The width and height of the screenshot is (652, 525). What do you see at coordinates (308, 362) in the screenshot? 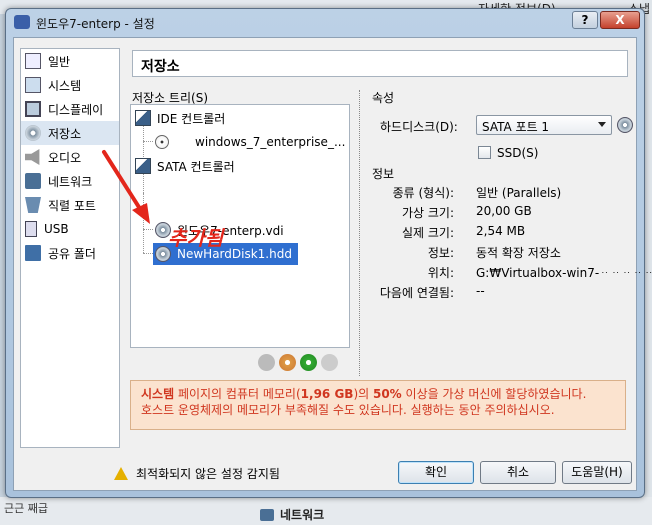
I see `add-hard-disk-icon` at bounding box center [308, 362].